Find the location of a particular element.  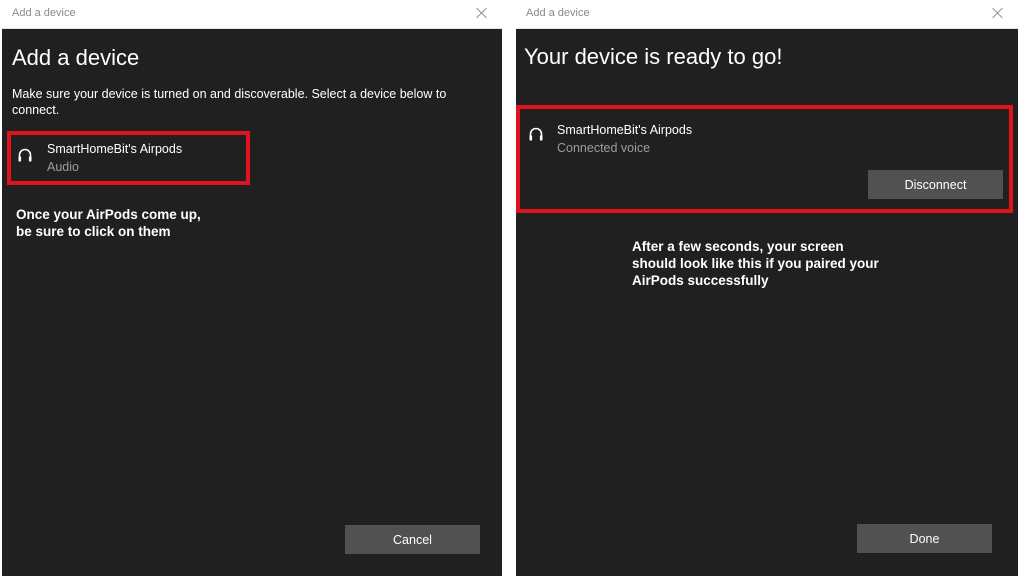

annotation-line: should look like this if you paired your is located at coordinates (755, 263).